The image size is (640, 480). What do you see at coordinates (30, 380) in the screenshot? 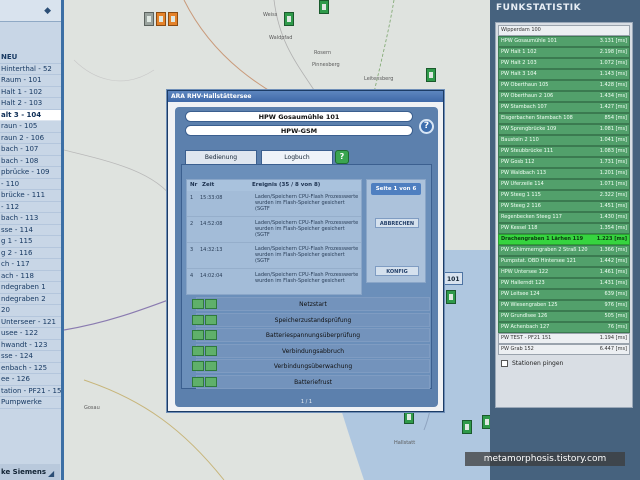
I see `station-list-item: ee - 126` at bounding box center [30, 380].